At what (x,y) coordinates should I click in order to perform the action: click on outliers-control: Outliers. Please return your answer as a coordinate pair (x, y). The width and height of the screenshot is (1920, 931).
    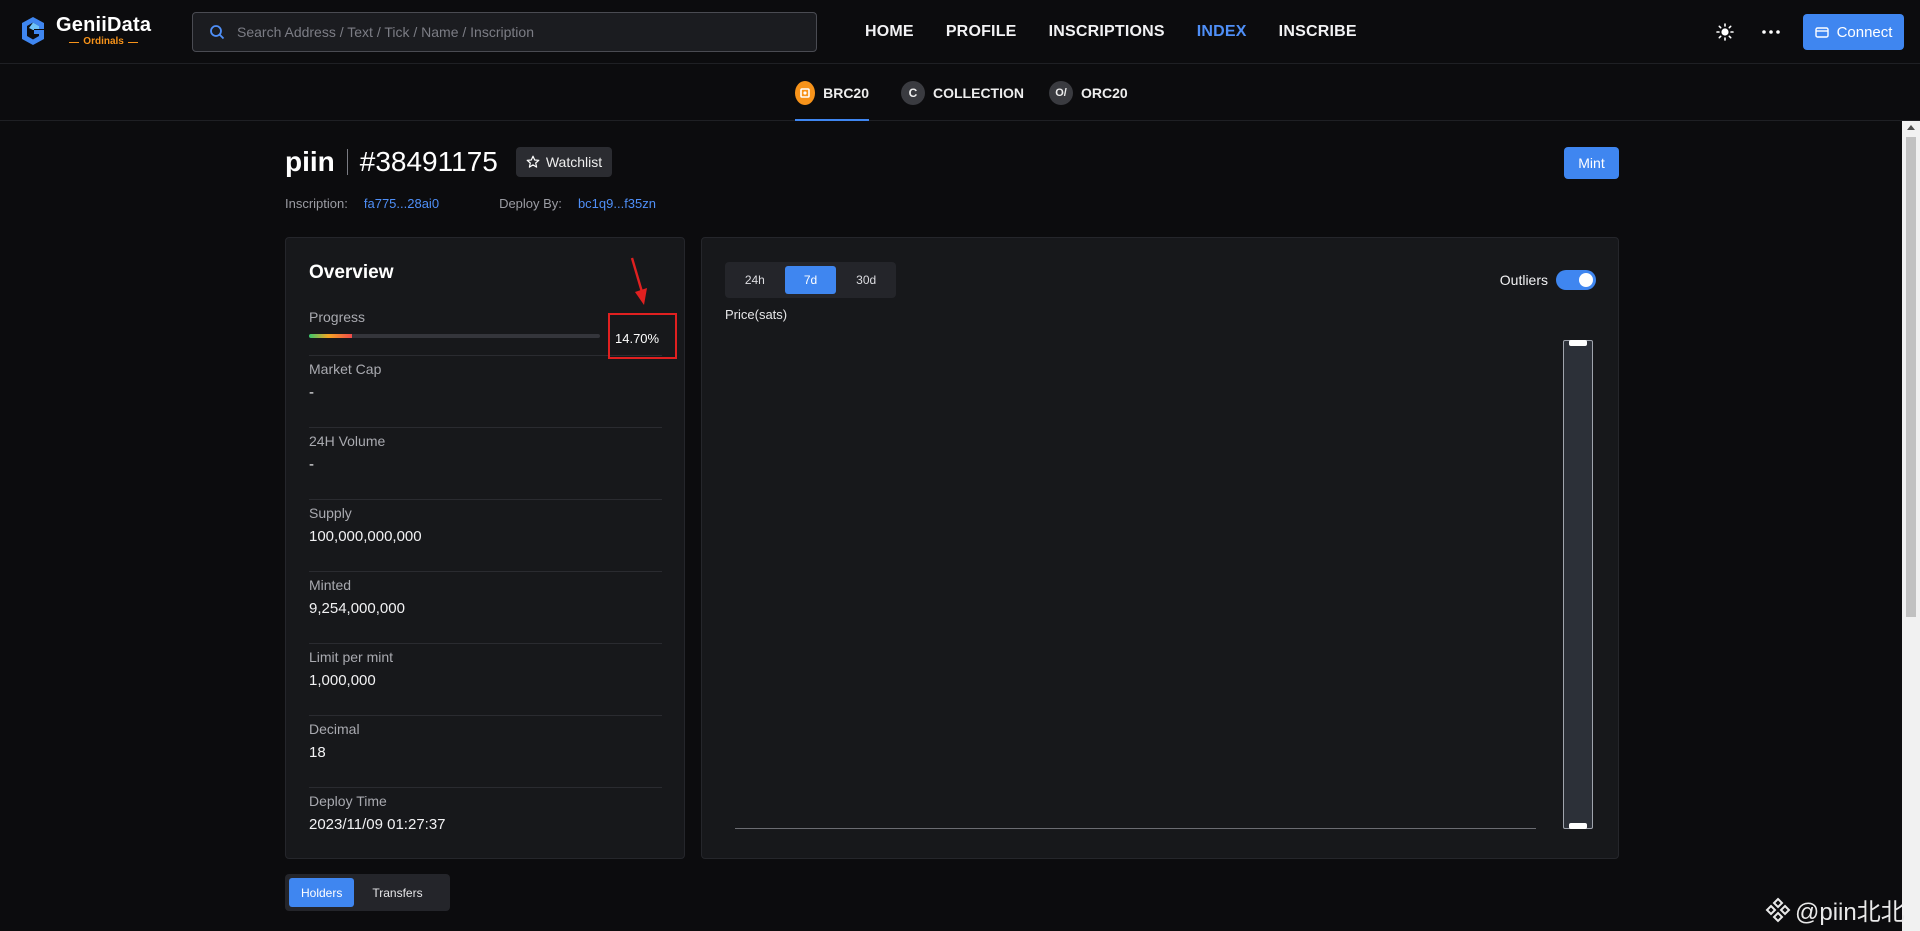
    Looking at the image, I should click on (1548, 280).